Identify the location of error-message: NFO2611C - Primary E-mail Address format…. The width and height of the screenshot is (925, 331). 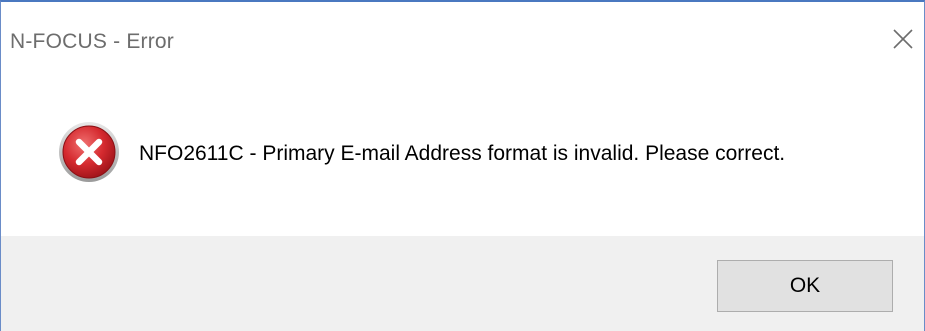
(462, 153).